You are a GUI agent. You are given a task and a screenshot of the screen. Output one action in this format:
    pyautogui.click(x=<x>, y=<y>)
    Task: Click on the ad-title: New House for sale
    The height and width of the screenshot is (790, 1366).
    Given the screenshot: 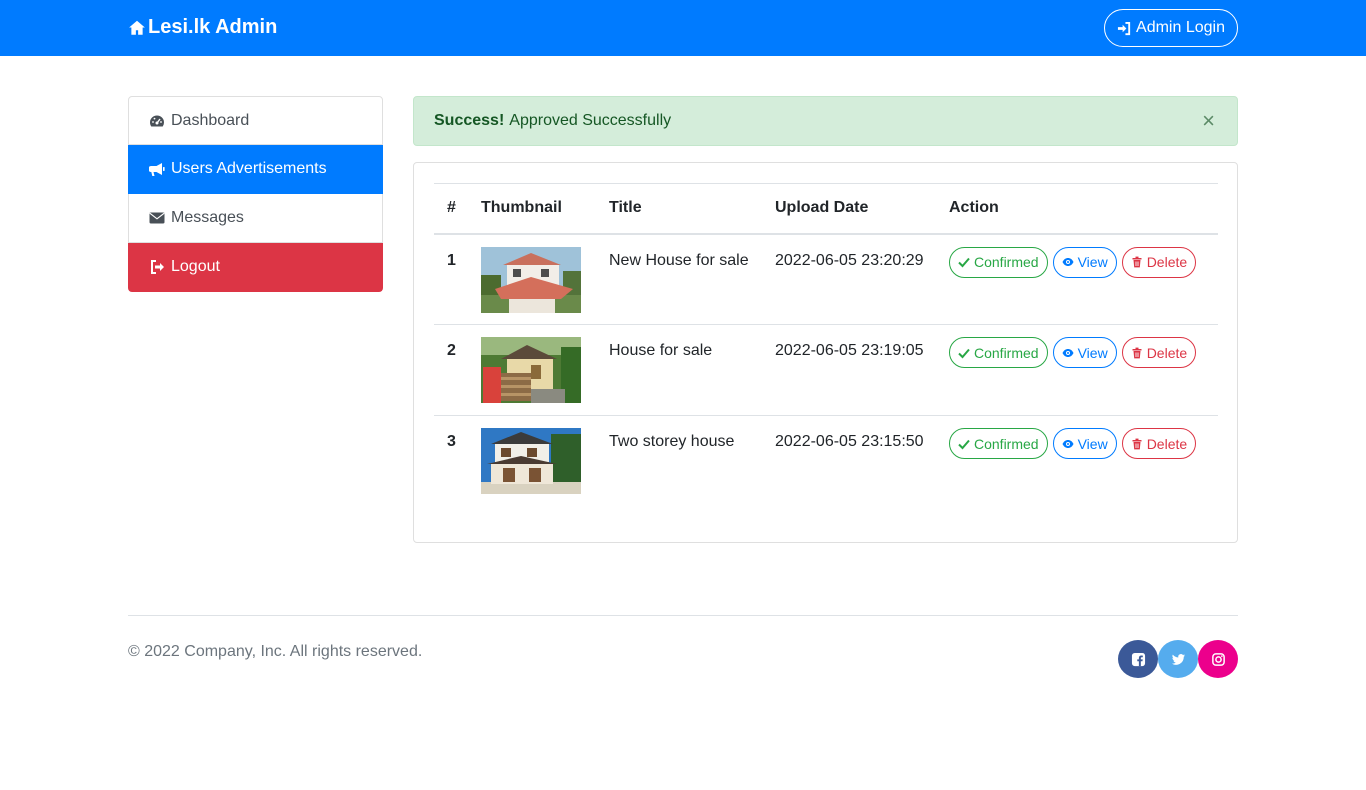 What is the action you would take?
    pyautogui.click(x=692, y=279)
    